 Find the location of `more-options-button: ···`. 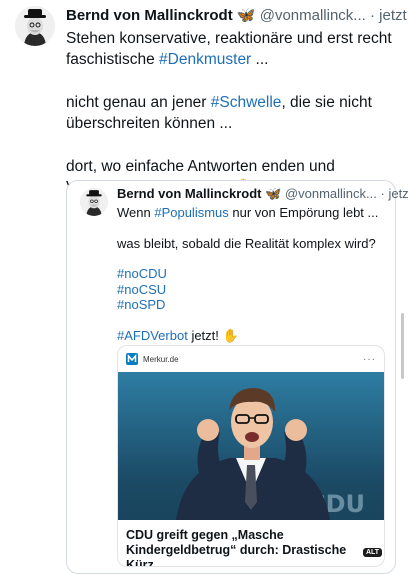

more-options-button: ··· is located at coordinates (369, 359).